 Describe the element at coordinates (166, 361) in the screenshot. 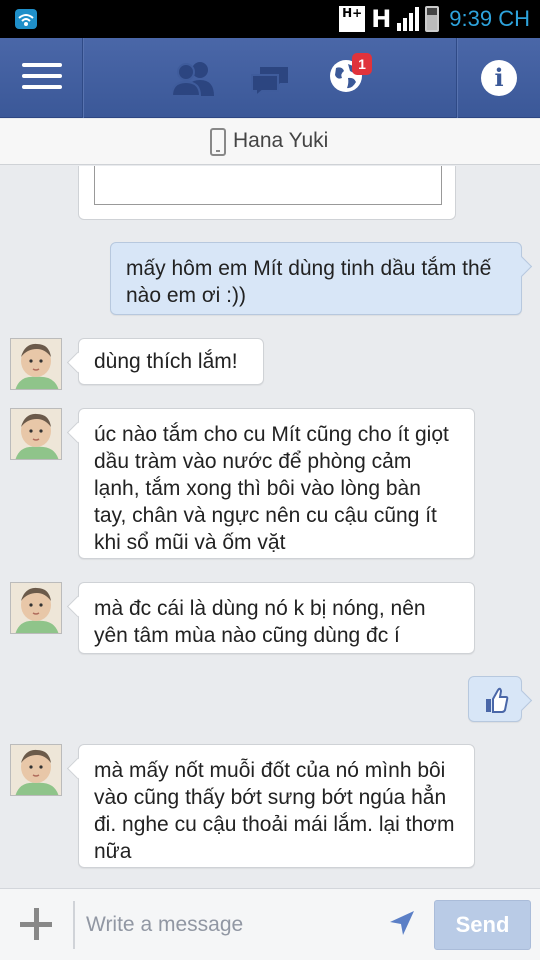

I see `message-text: dùng thích lắm!` at that location.